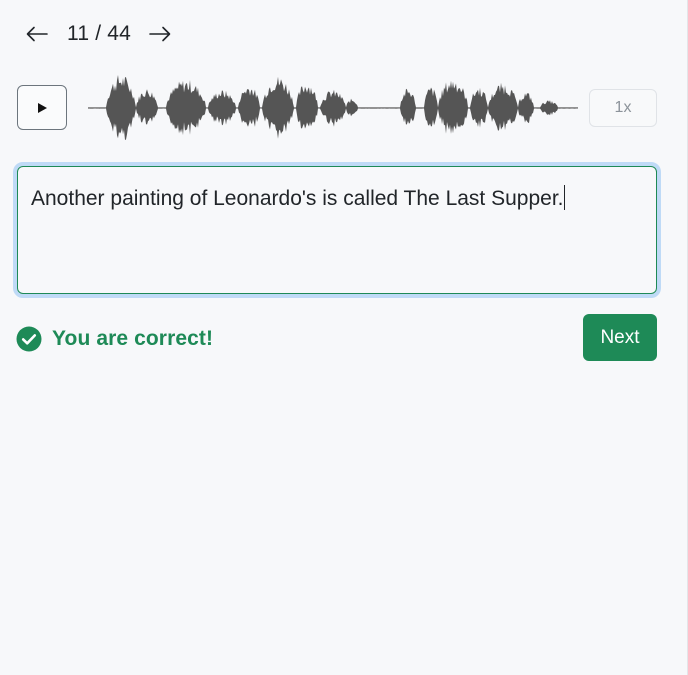  I want to click on sentence-counter: 11 / 44, so click(99, 33).